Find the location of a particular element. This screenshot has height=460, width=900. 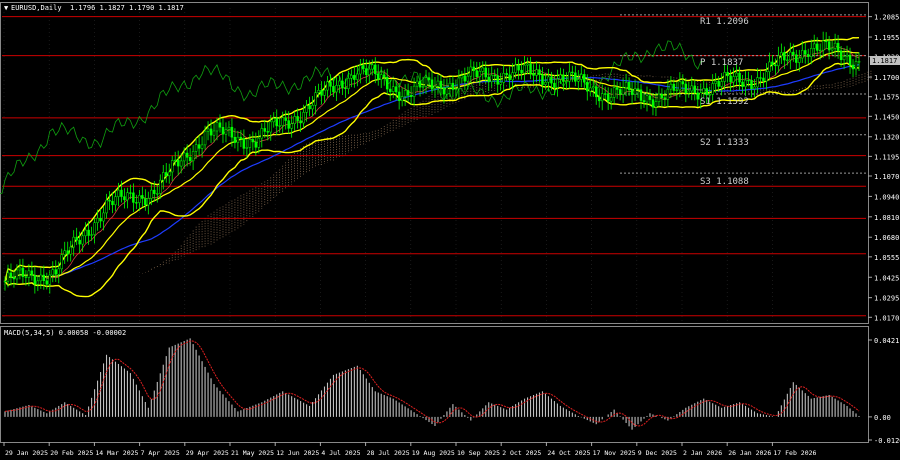

price-tick-label: 1.1955 is located at coordinates (886, 38).